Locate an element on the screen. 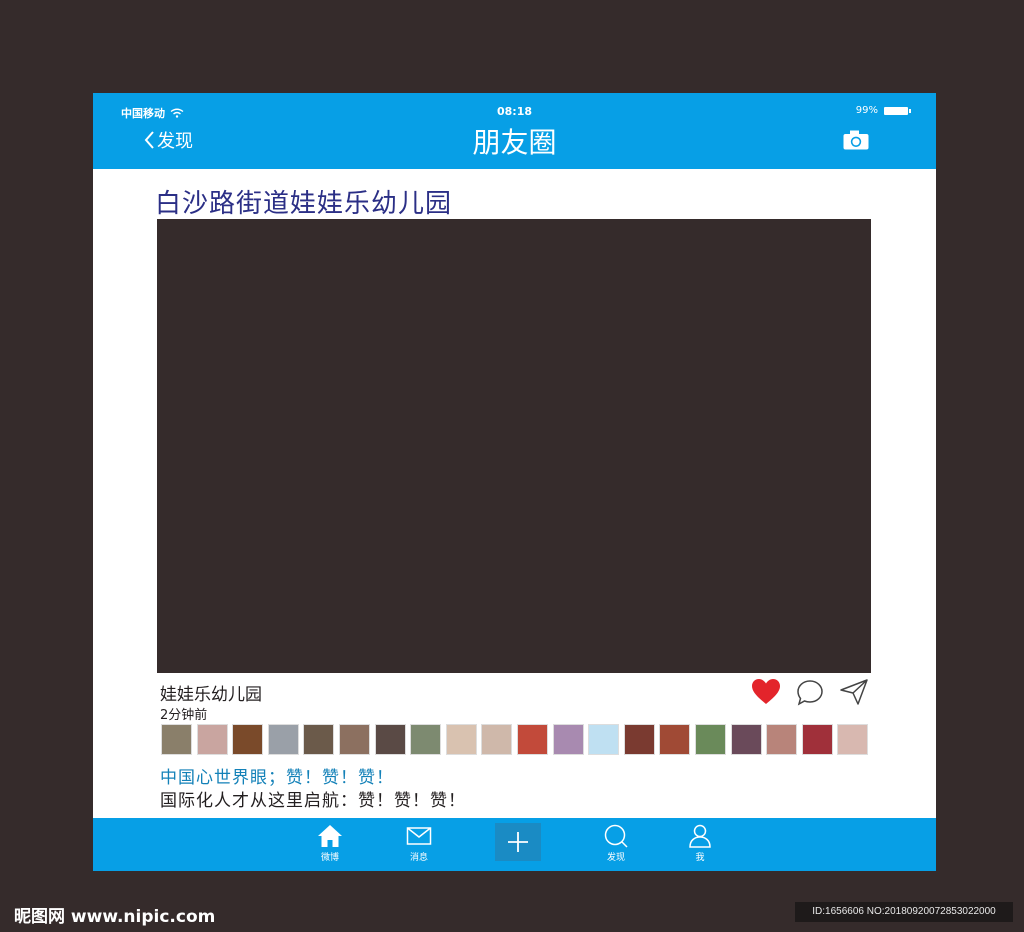 This screenshot has height=932, width=1024. tab-discover-label: 发现 is located at coordinates (615, 858).